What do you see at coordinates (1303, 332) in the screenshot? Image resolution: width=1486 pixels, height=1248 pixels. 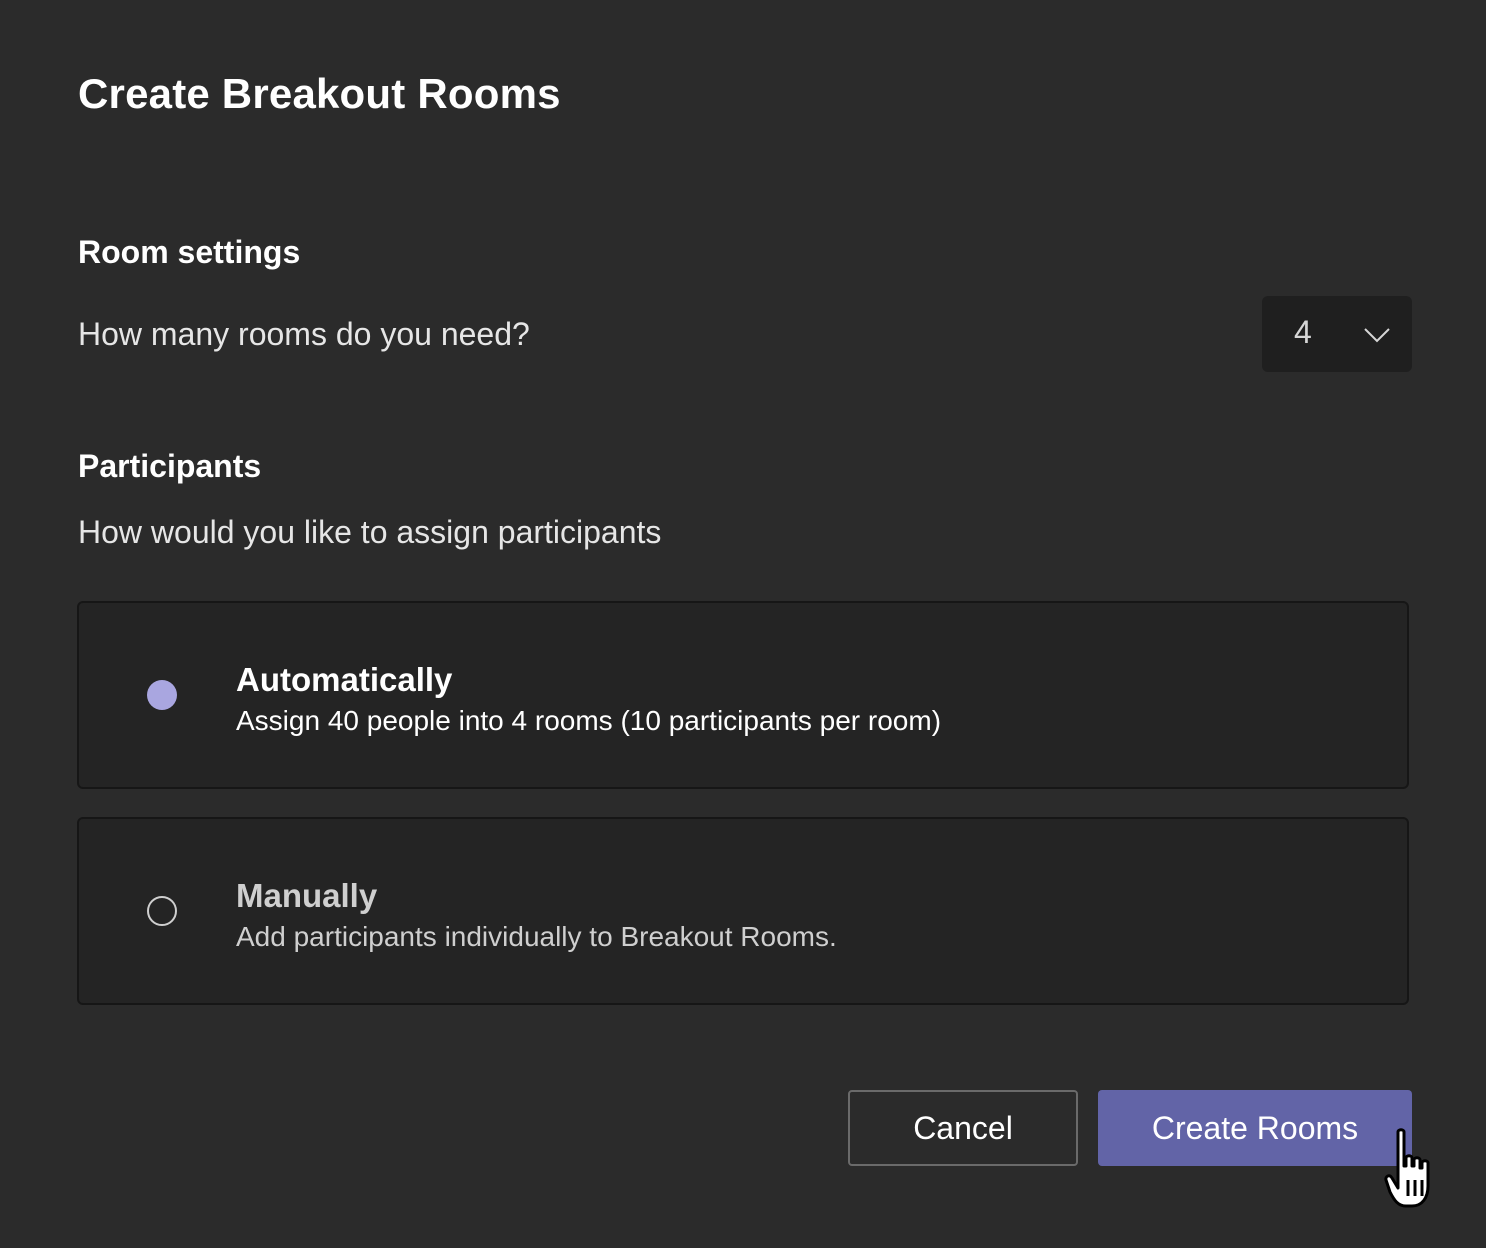 I see `rooms-count-value: 4` at bounding box center [1303, 332].